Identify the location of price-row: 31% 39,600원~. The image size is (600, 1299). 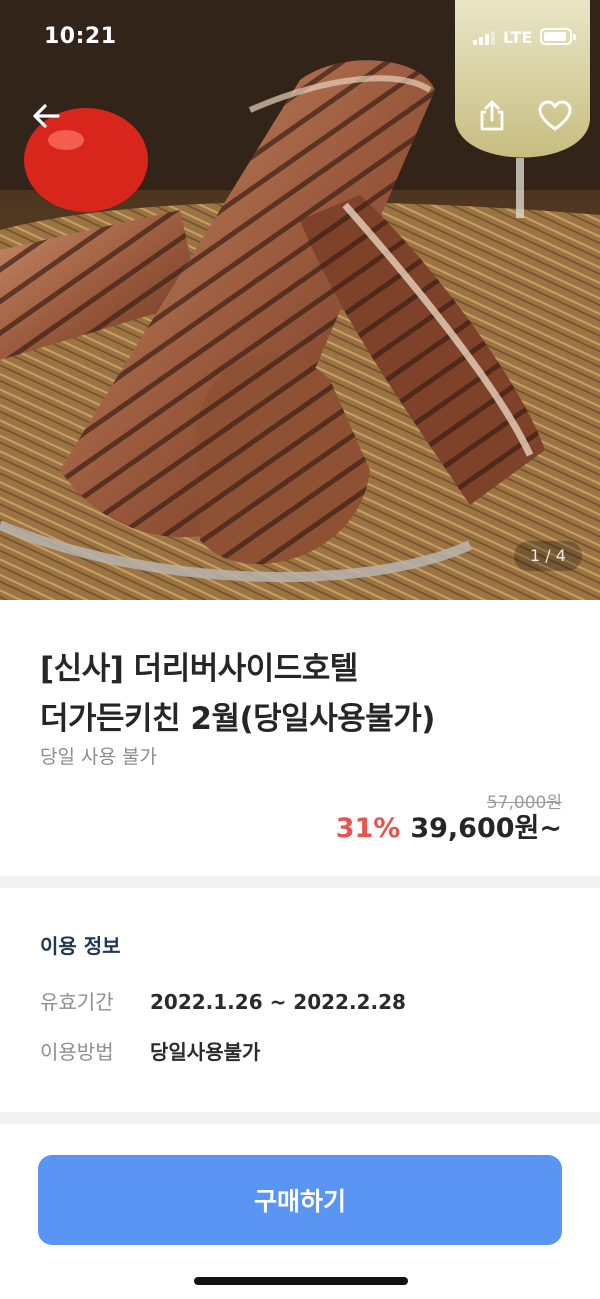
(449, 825).